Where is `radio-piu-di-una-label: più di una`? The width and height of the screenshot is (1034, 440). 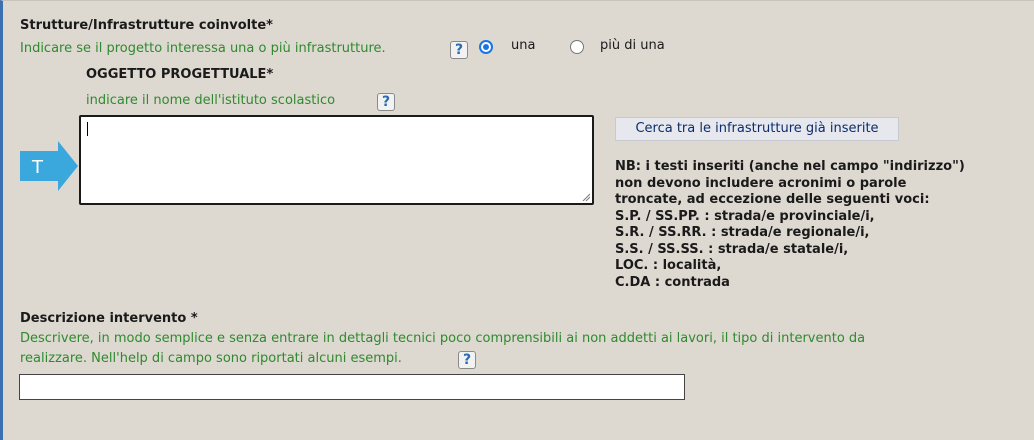 radio-piu-di-una-label: più di una is located at coordinates (632, 45).